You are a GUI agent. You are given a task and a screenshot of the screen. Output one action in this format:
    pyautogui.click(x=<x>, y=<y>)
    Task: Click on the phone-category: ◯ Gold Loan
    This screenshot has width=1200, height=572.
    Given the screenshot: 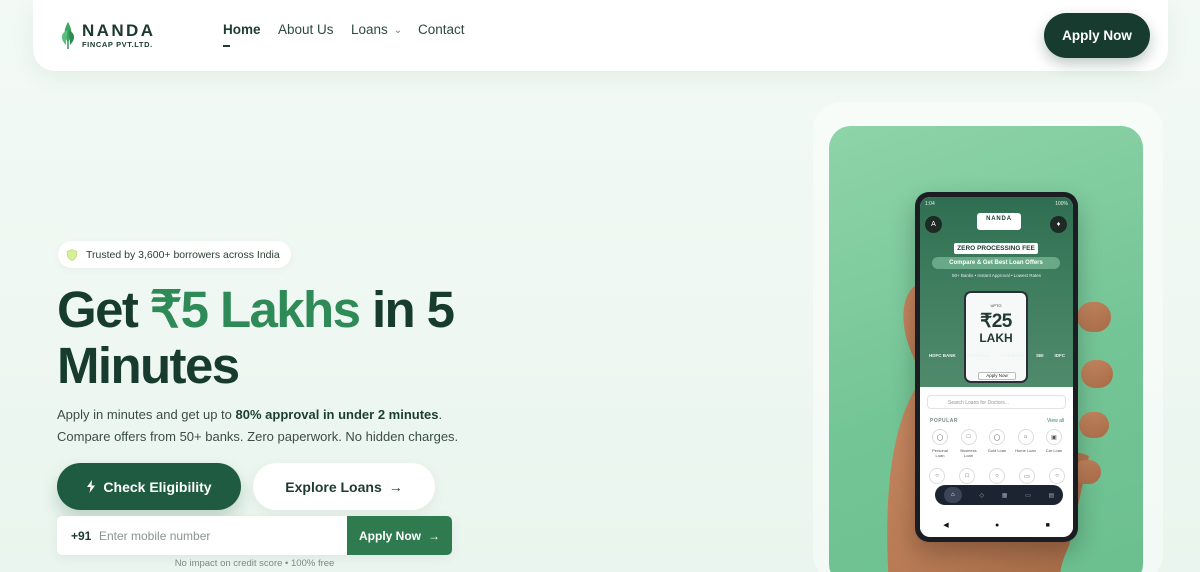 What is the action you would take?
    pyautogui.click(x=997, y=443)
    